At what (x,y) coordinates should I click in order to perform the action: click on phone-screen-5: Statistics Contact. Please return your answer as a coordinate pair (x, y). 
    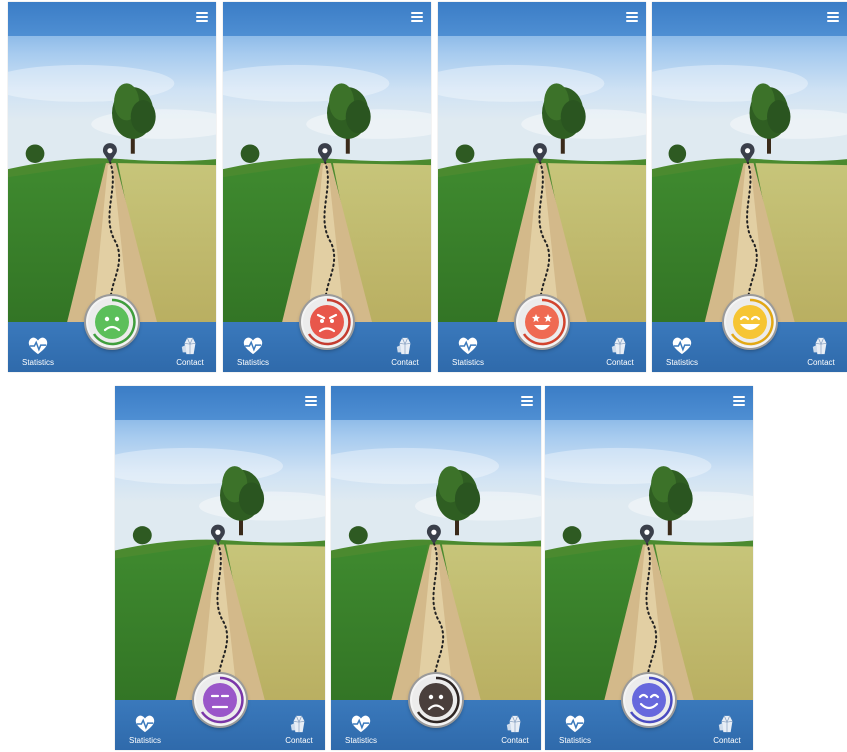
    Looking at the image, I should click on (220, 568).